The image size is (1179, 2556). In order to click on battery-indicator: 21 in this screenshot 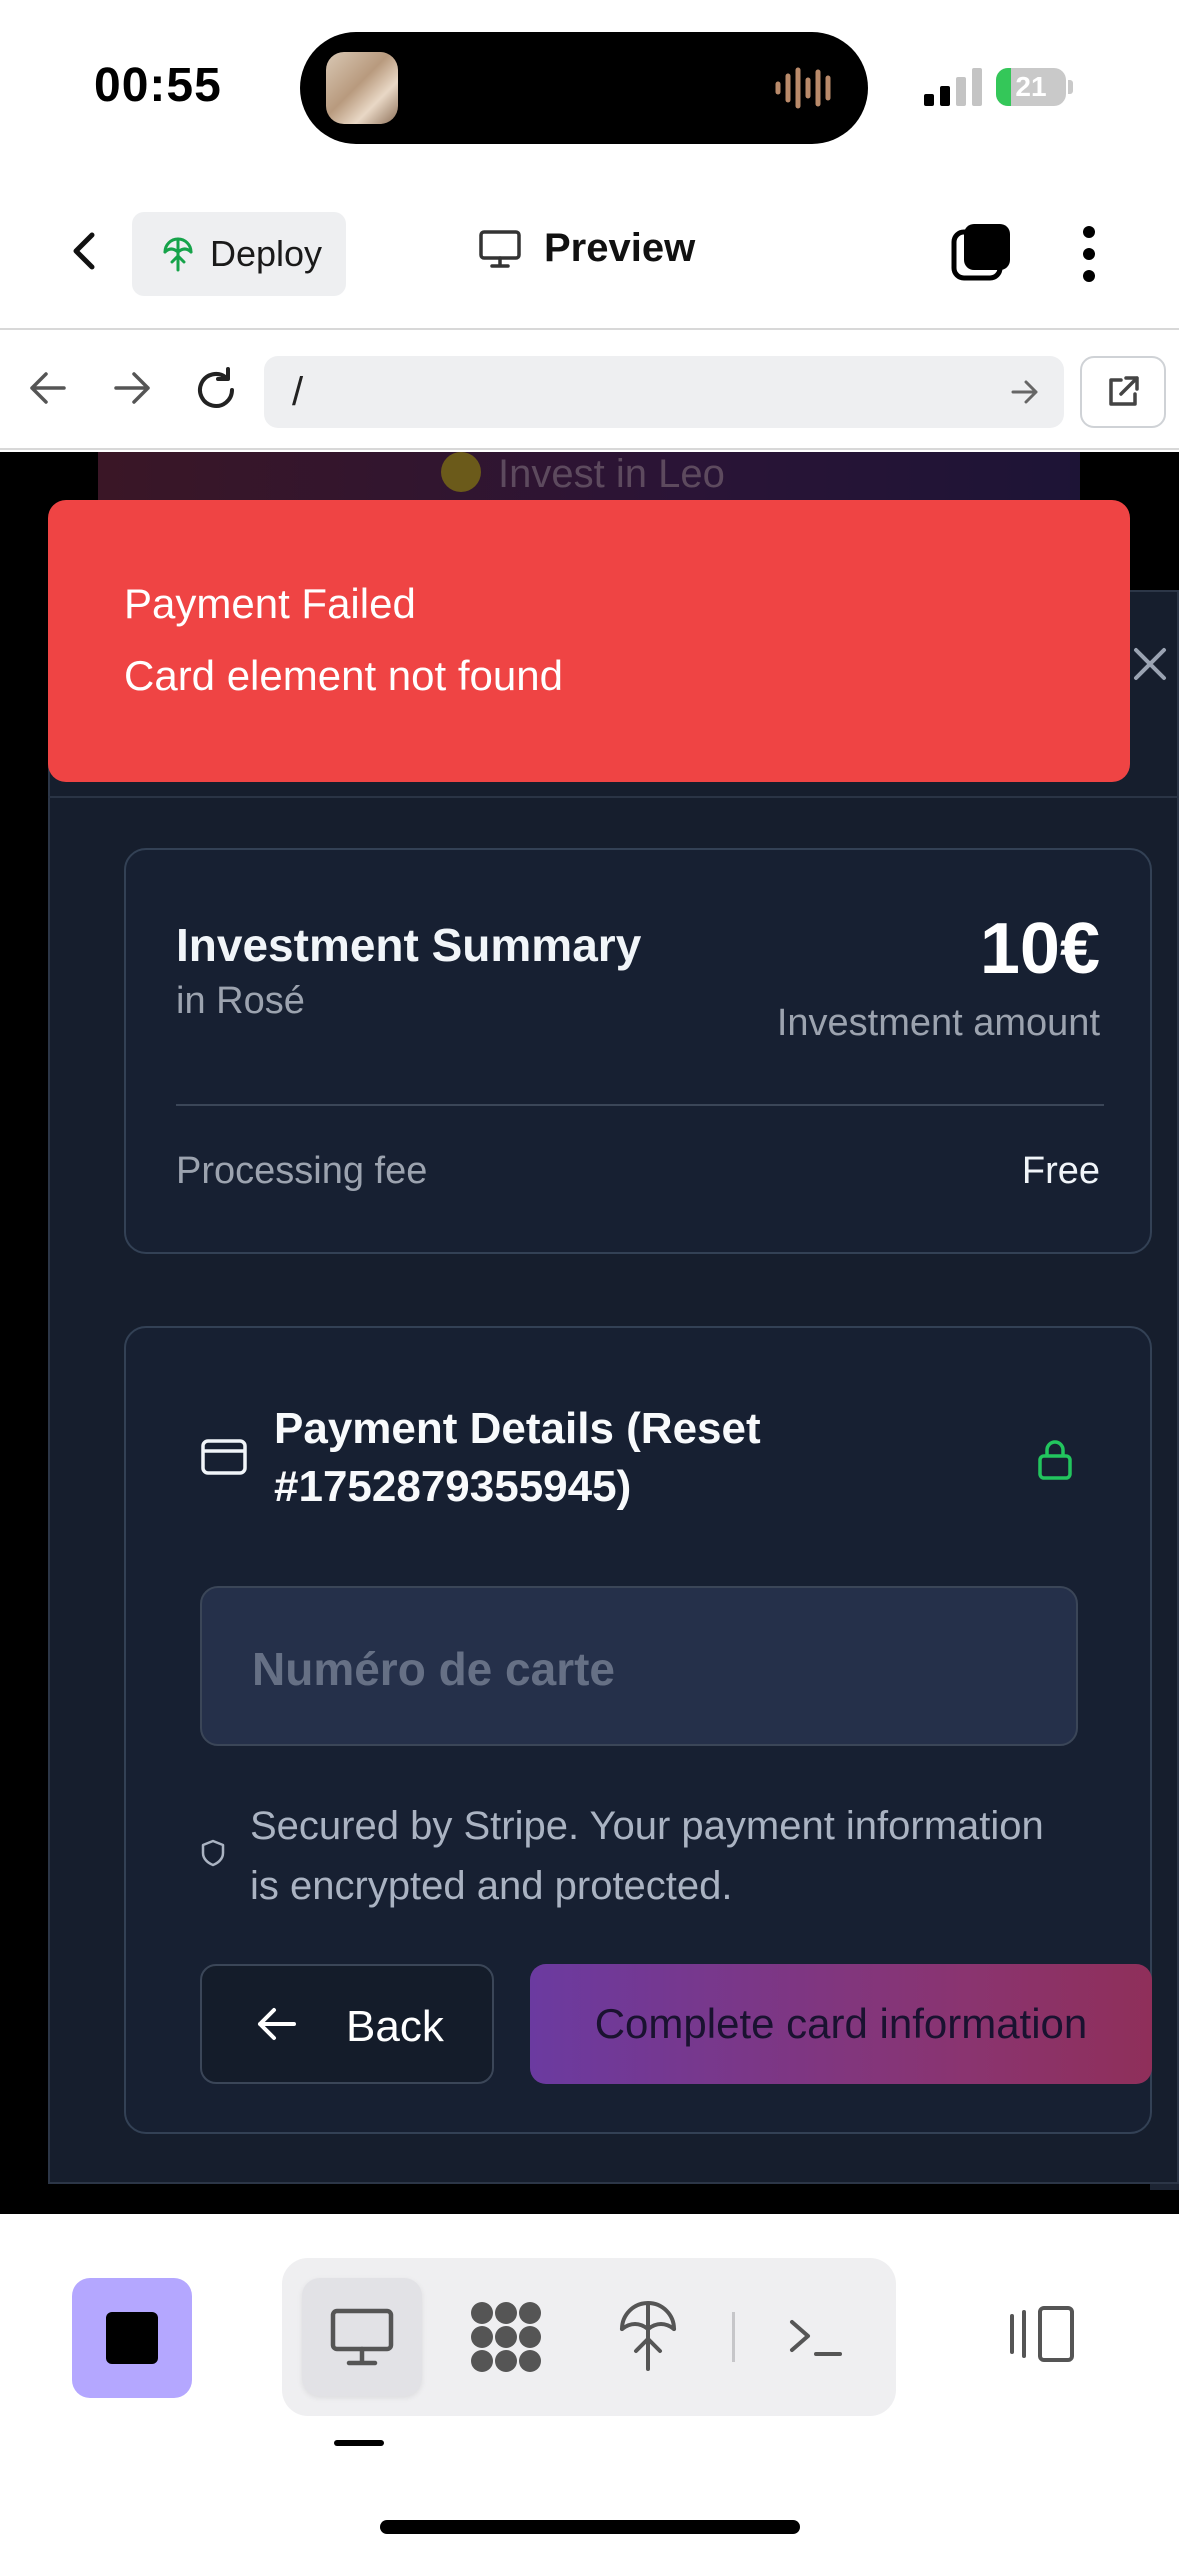, I will do `click(1034, 87)`.